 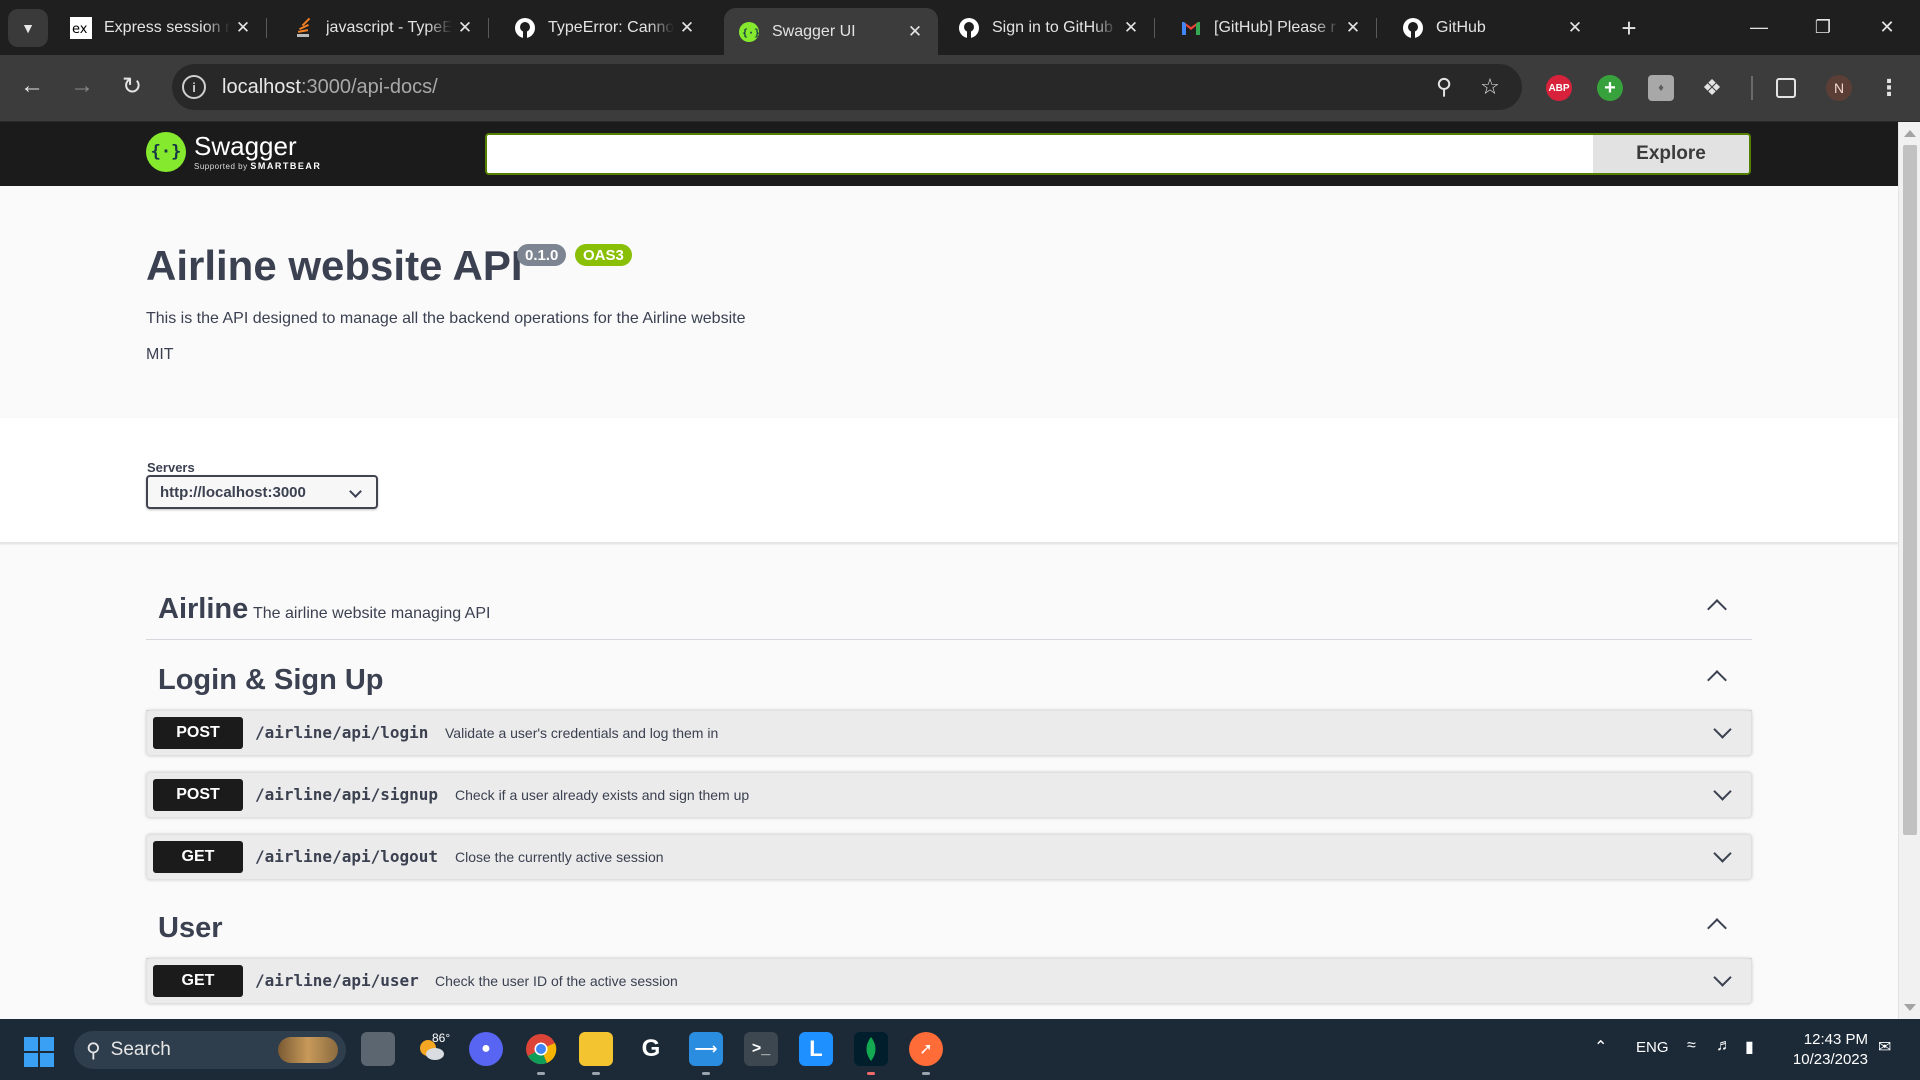 What do you see at coordinates (816, 1049) in the screenshot?
I see `l-app-icon: L` at bounding box center [816, 1049].